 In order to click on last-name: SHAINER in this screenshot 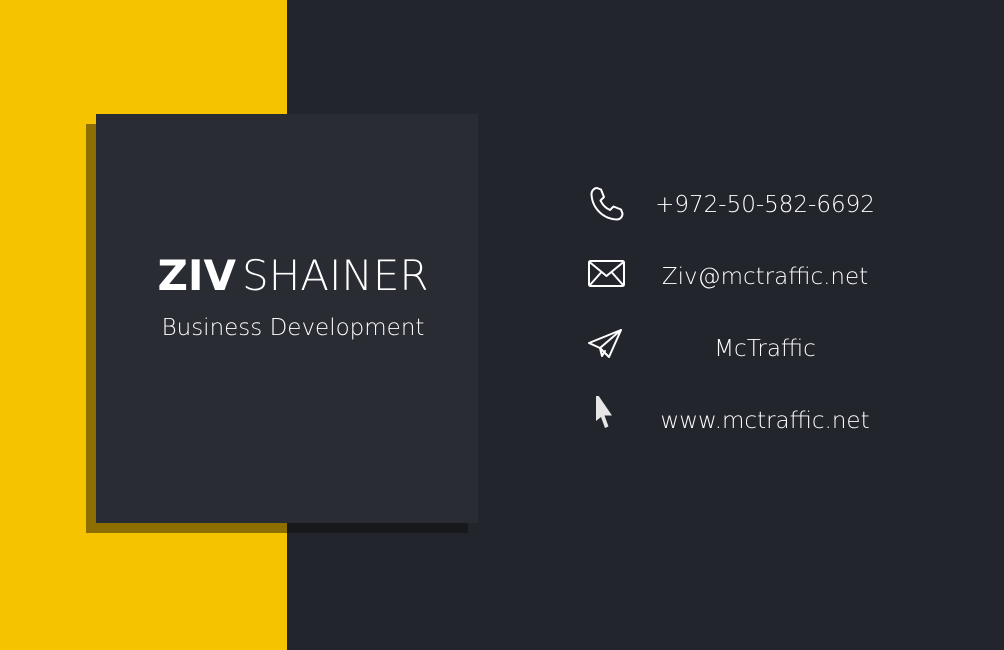, I will do `click(335, 275)`.